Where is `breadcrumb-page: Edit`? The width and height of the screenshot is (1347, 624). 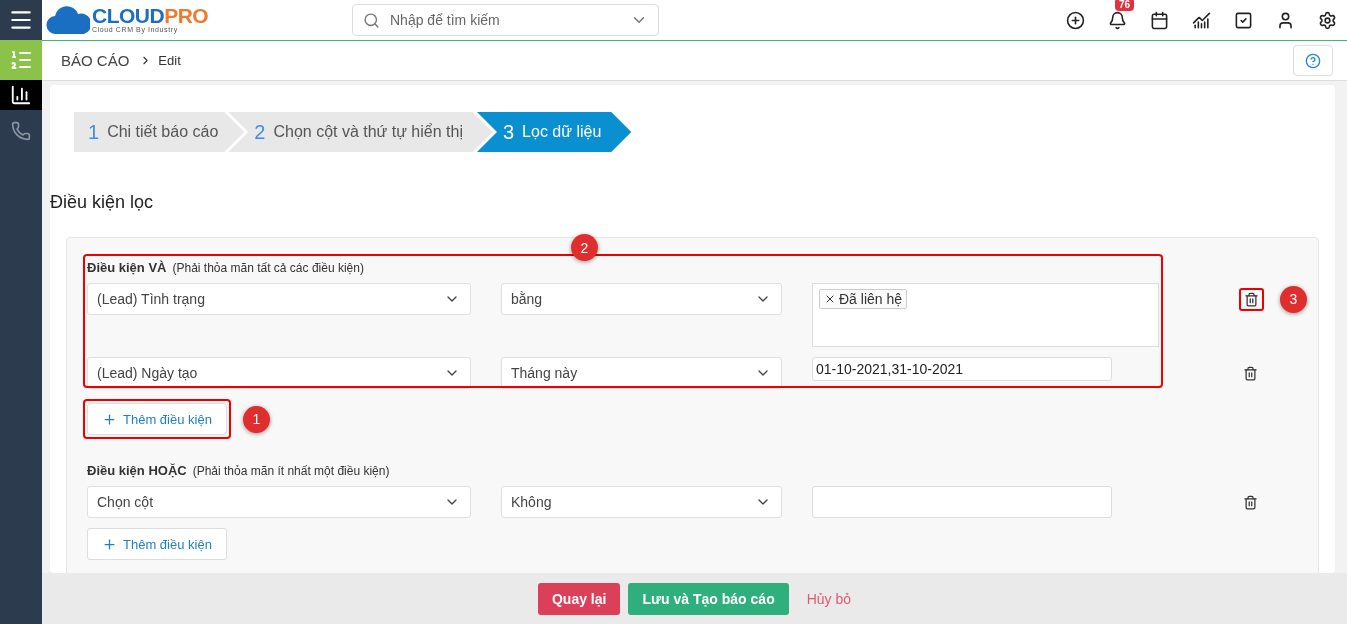
breadcrumb-page: Edit is located at coordinates (169, 60).